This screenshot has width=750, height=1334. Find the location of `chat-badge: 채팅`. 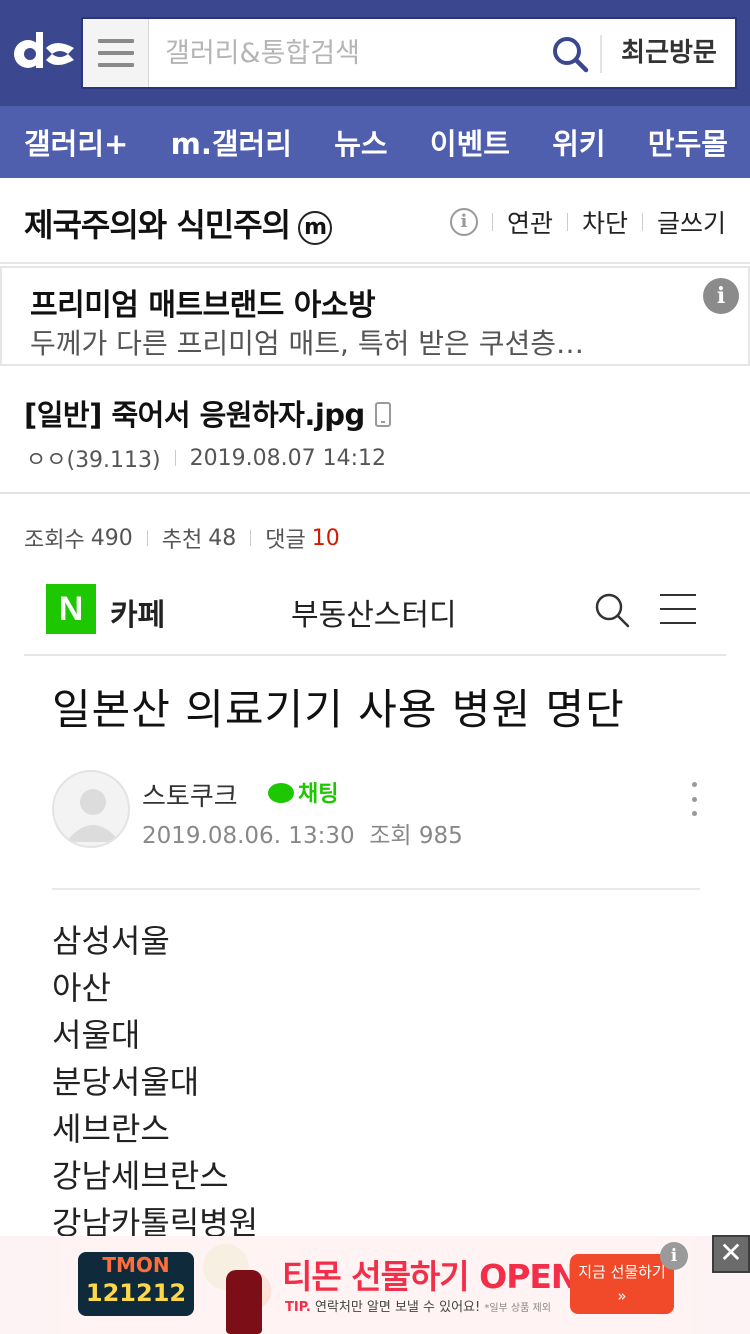

chat-badge: 채팅 is located at coordinates (303, 792).